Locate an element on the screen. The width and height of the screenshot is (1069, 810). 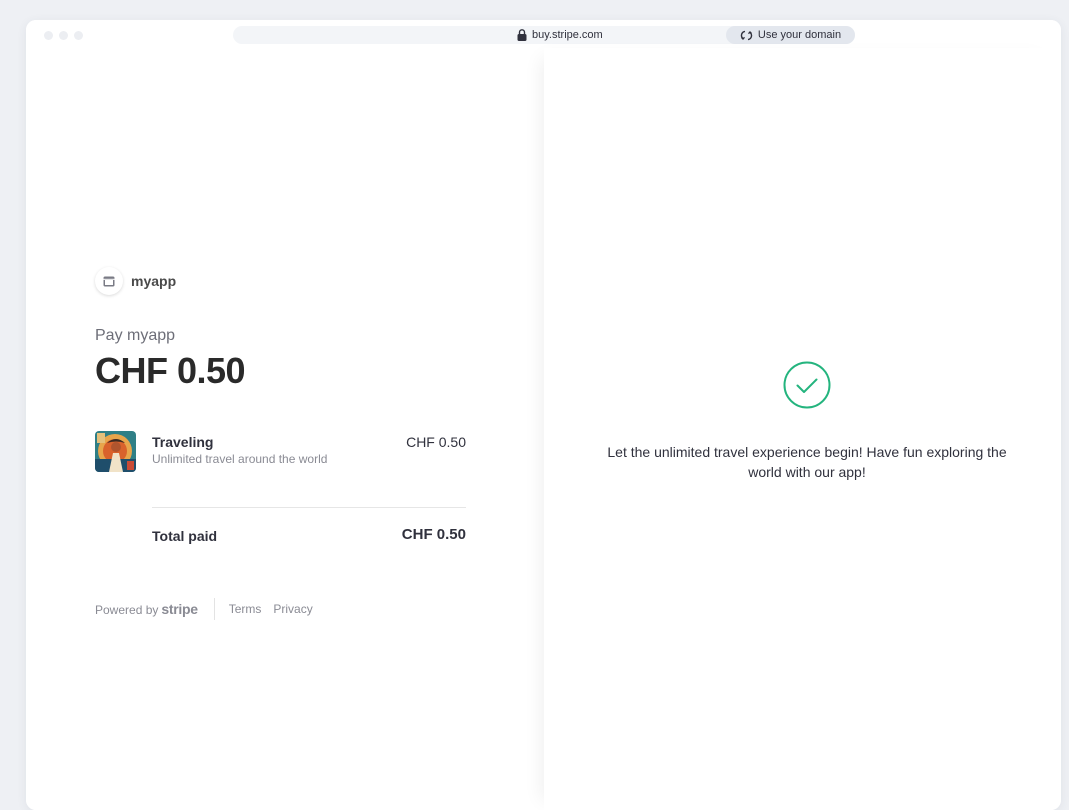
merchant-header: myapp is located at coordinates (135, 281).